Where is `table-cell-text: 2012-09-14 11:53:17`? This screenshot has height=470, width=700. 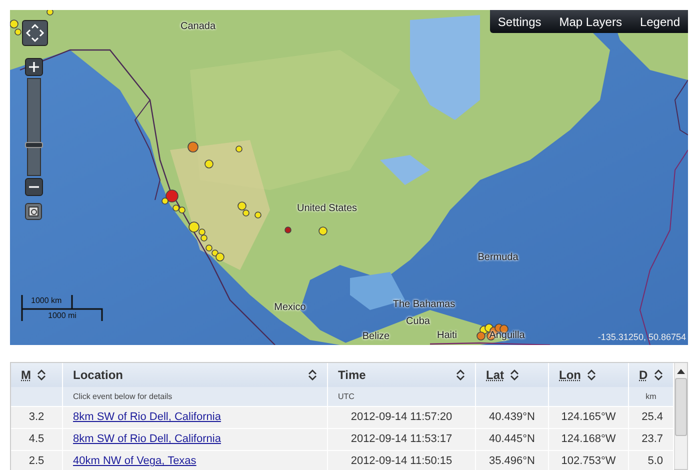
table-cell-text: 2012-09-14 11:53:17 is located at coordinates (401, 440).